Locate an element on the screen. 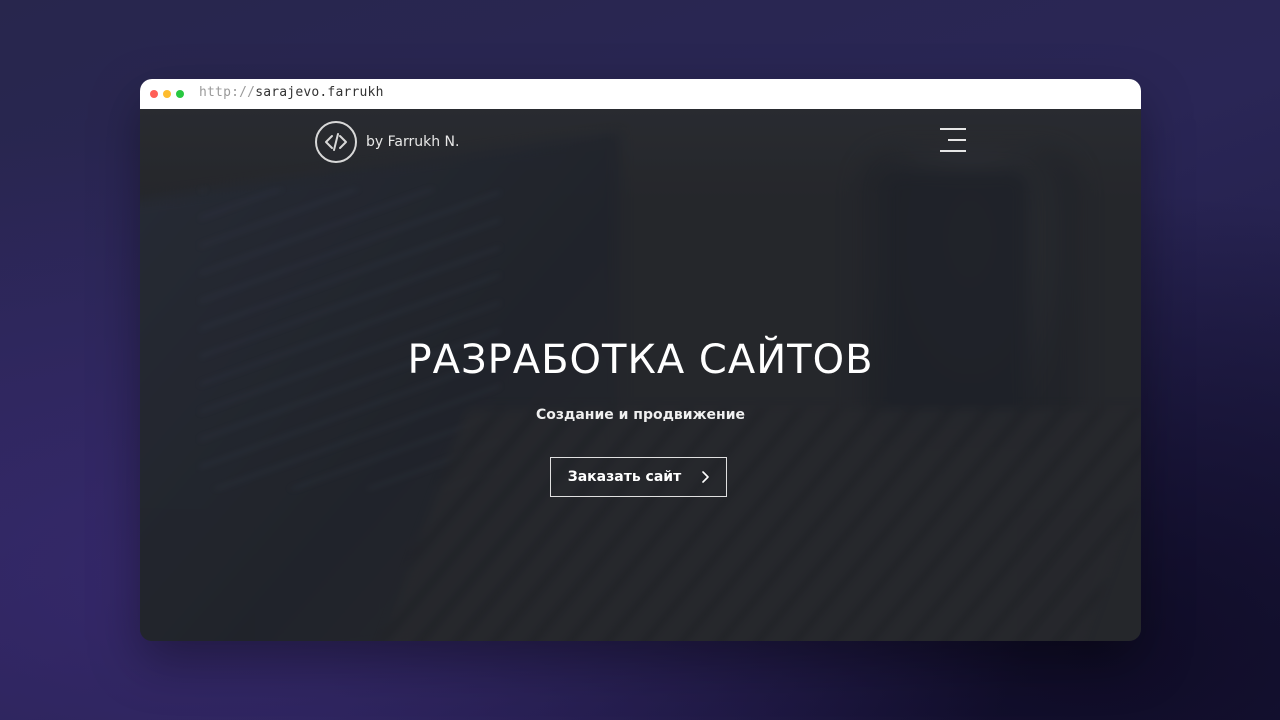 Image resolution: width=1280 pixels, height=720 pixels. hero-title: РАЗРАБОТКА САЙТОВ is located at coordinates (640, 360).